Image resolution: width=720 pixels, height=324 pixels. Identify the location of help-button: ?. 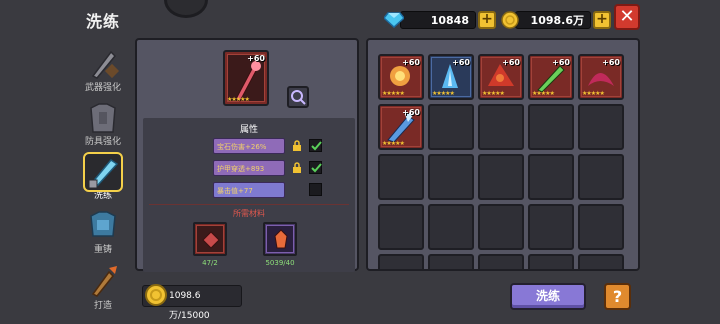
(617, 296).